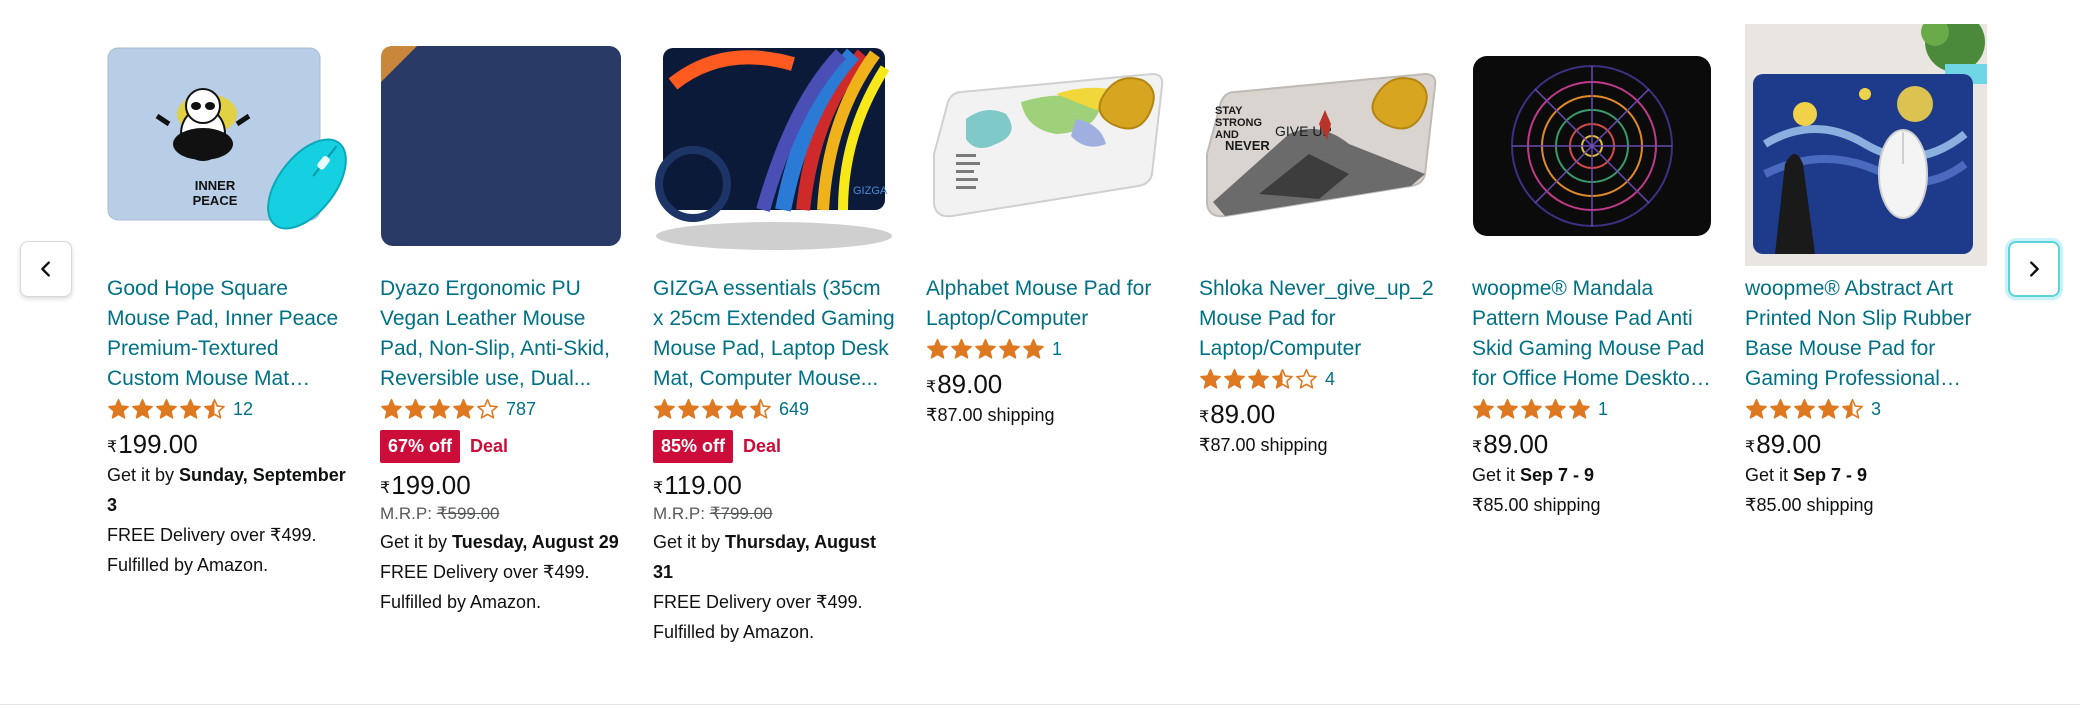 Image resolution: width=2080 pixels, height=709 pixels. Describe the element at coordinates (1320, 145) in the screenshot. I see `product-image: STAY STRONG AND NEVER GIVE UP` at that location.